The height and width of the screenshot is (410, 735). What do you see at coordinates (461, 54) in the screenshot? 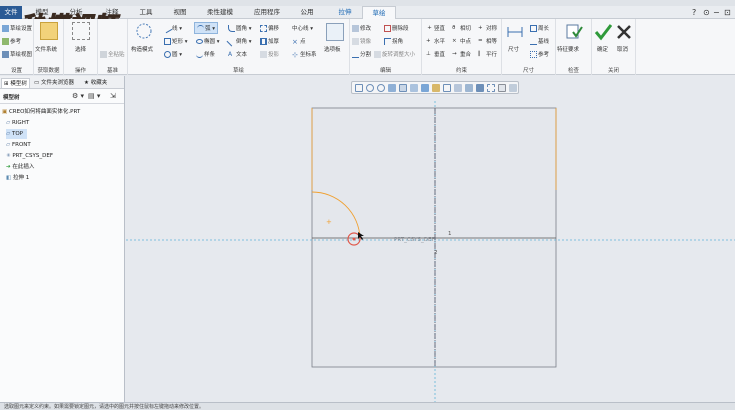
I see `coincident-constraint-button: → 重合` at bounding box center [461, 54].